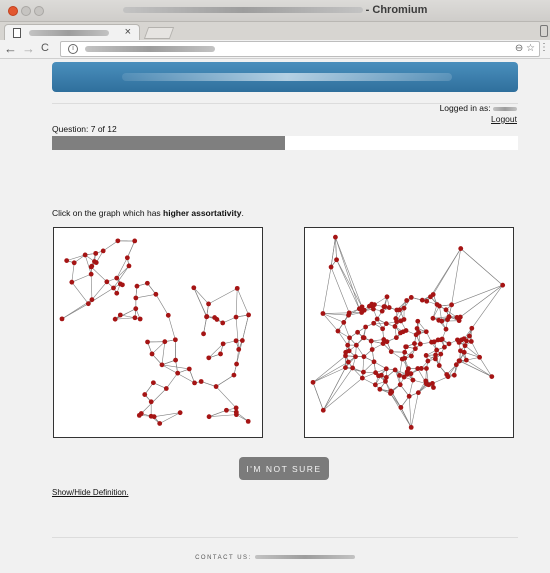 This screenshot has height=573, width=550. Describe the element at coordinates (242, 213) in the screenshot. I see `instruction-suffix: .` at that location.